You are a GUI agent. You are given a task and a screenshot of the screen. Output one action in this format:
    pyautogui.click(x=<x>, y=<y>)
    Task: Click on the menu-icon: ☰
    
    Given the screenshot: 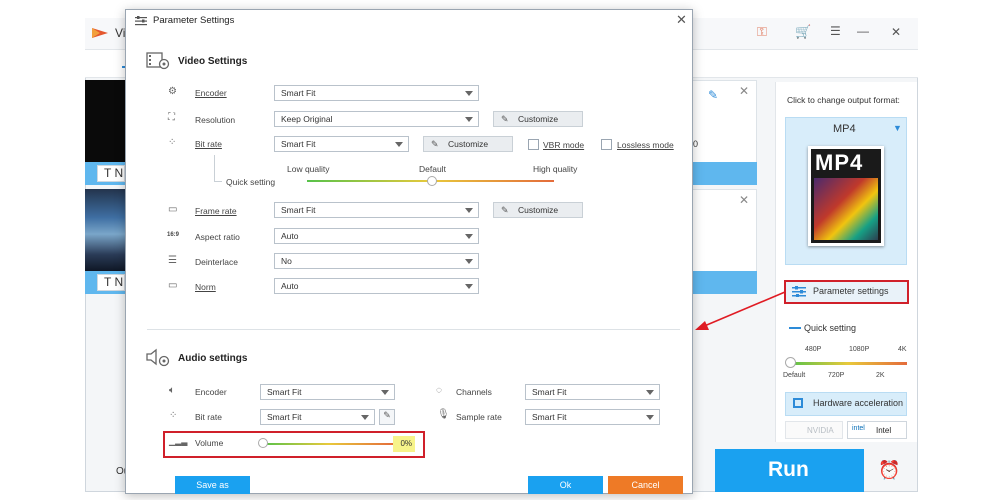 What is the action you would take?
    pyautogui.click(x=835, y=31)
    